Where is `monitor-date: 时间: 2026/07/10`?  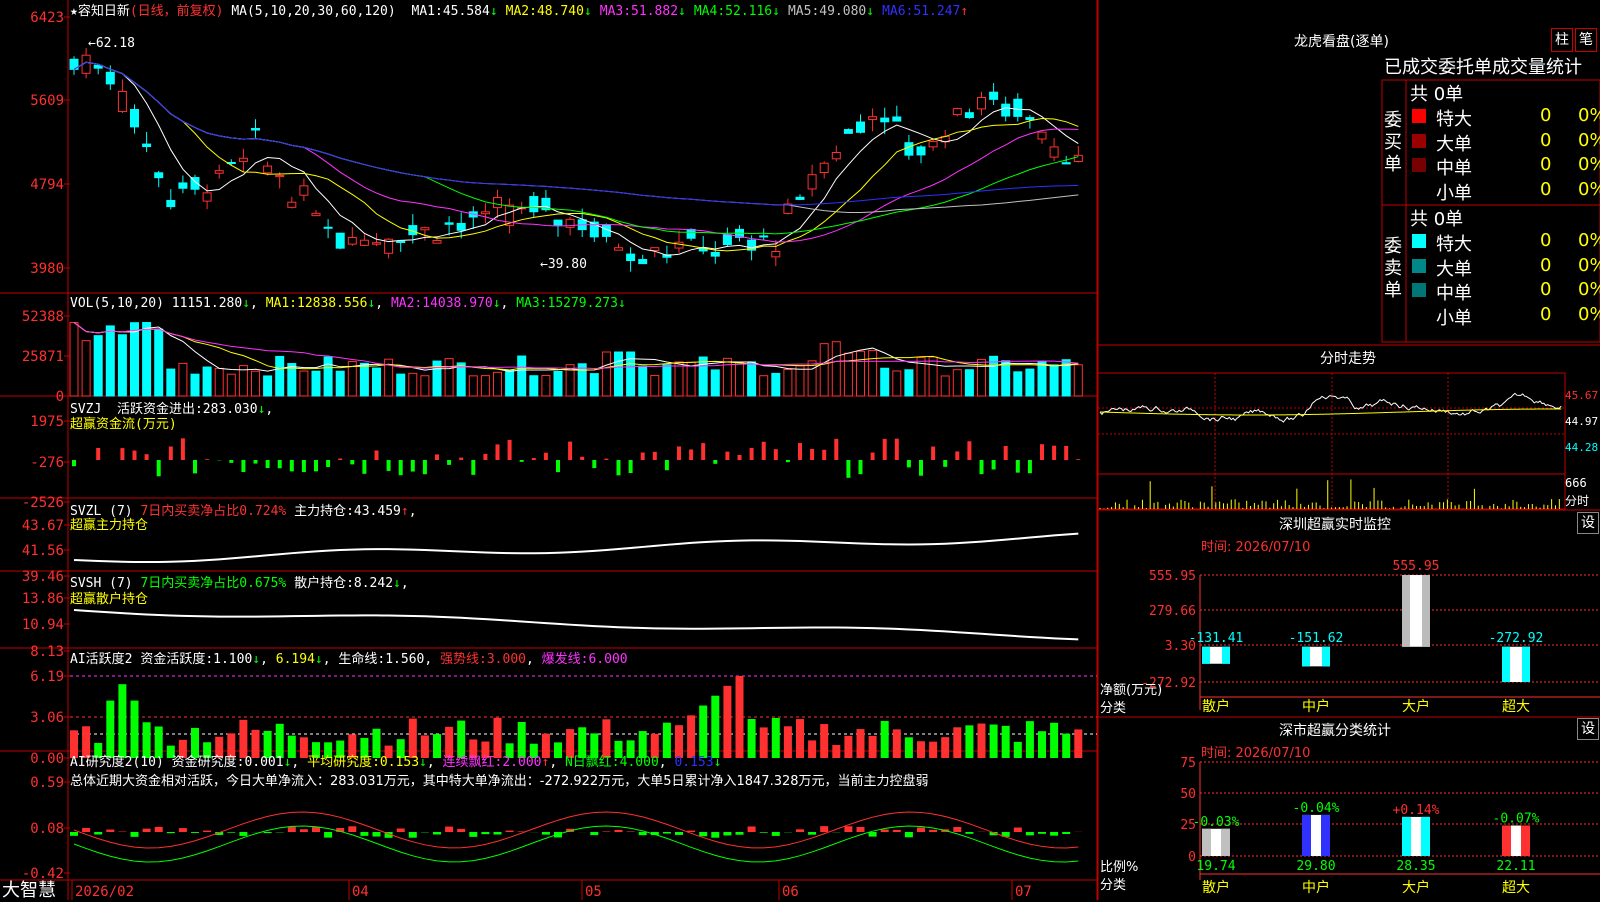 monitor-date: 时间: 2026/07/10 is located at coordinates (1255, 545).